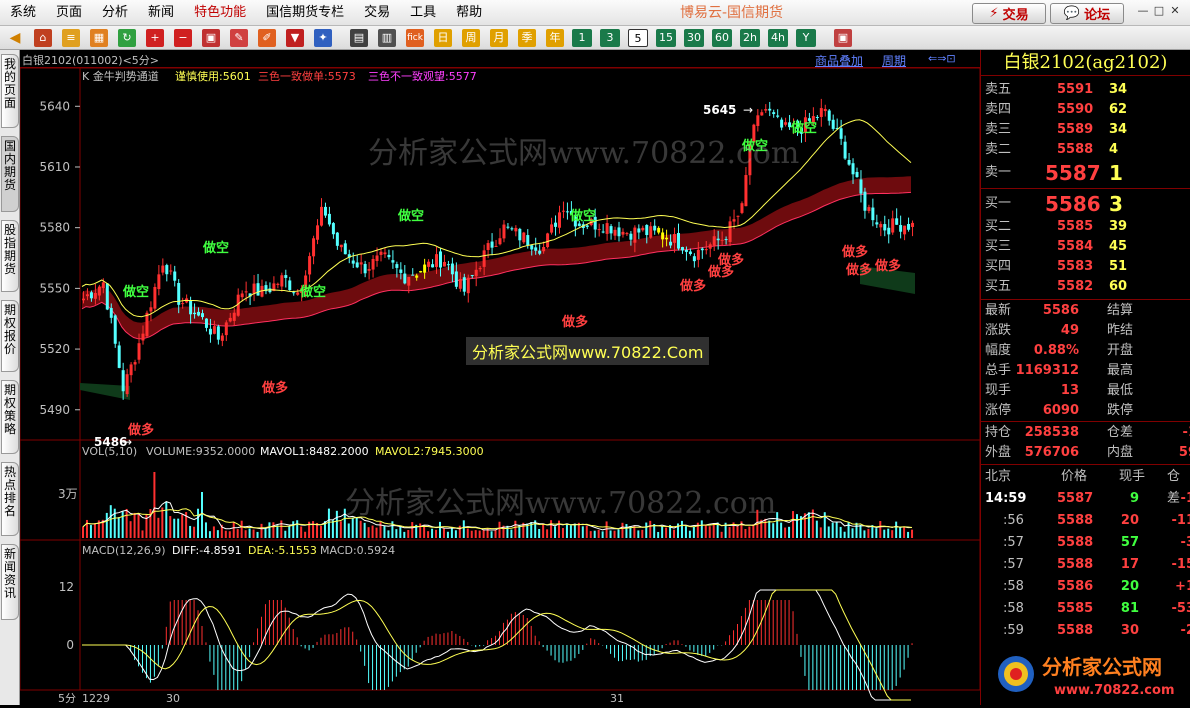 This screenshot has width=1190, height=708. Describe the element at coordinates (839, 60) in the screenshot. I see `overlay-commodity-link: 商品叠加` at that location.